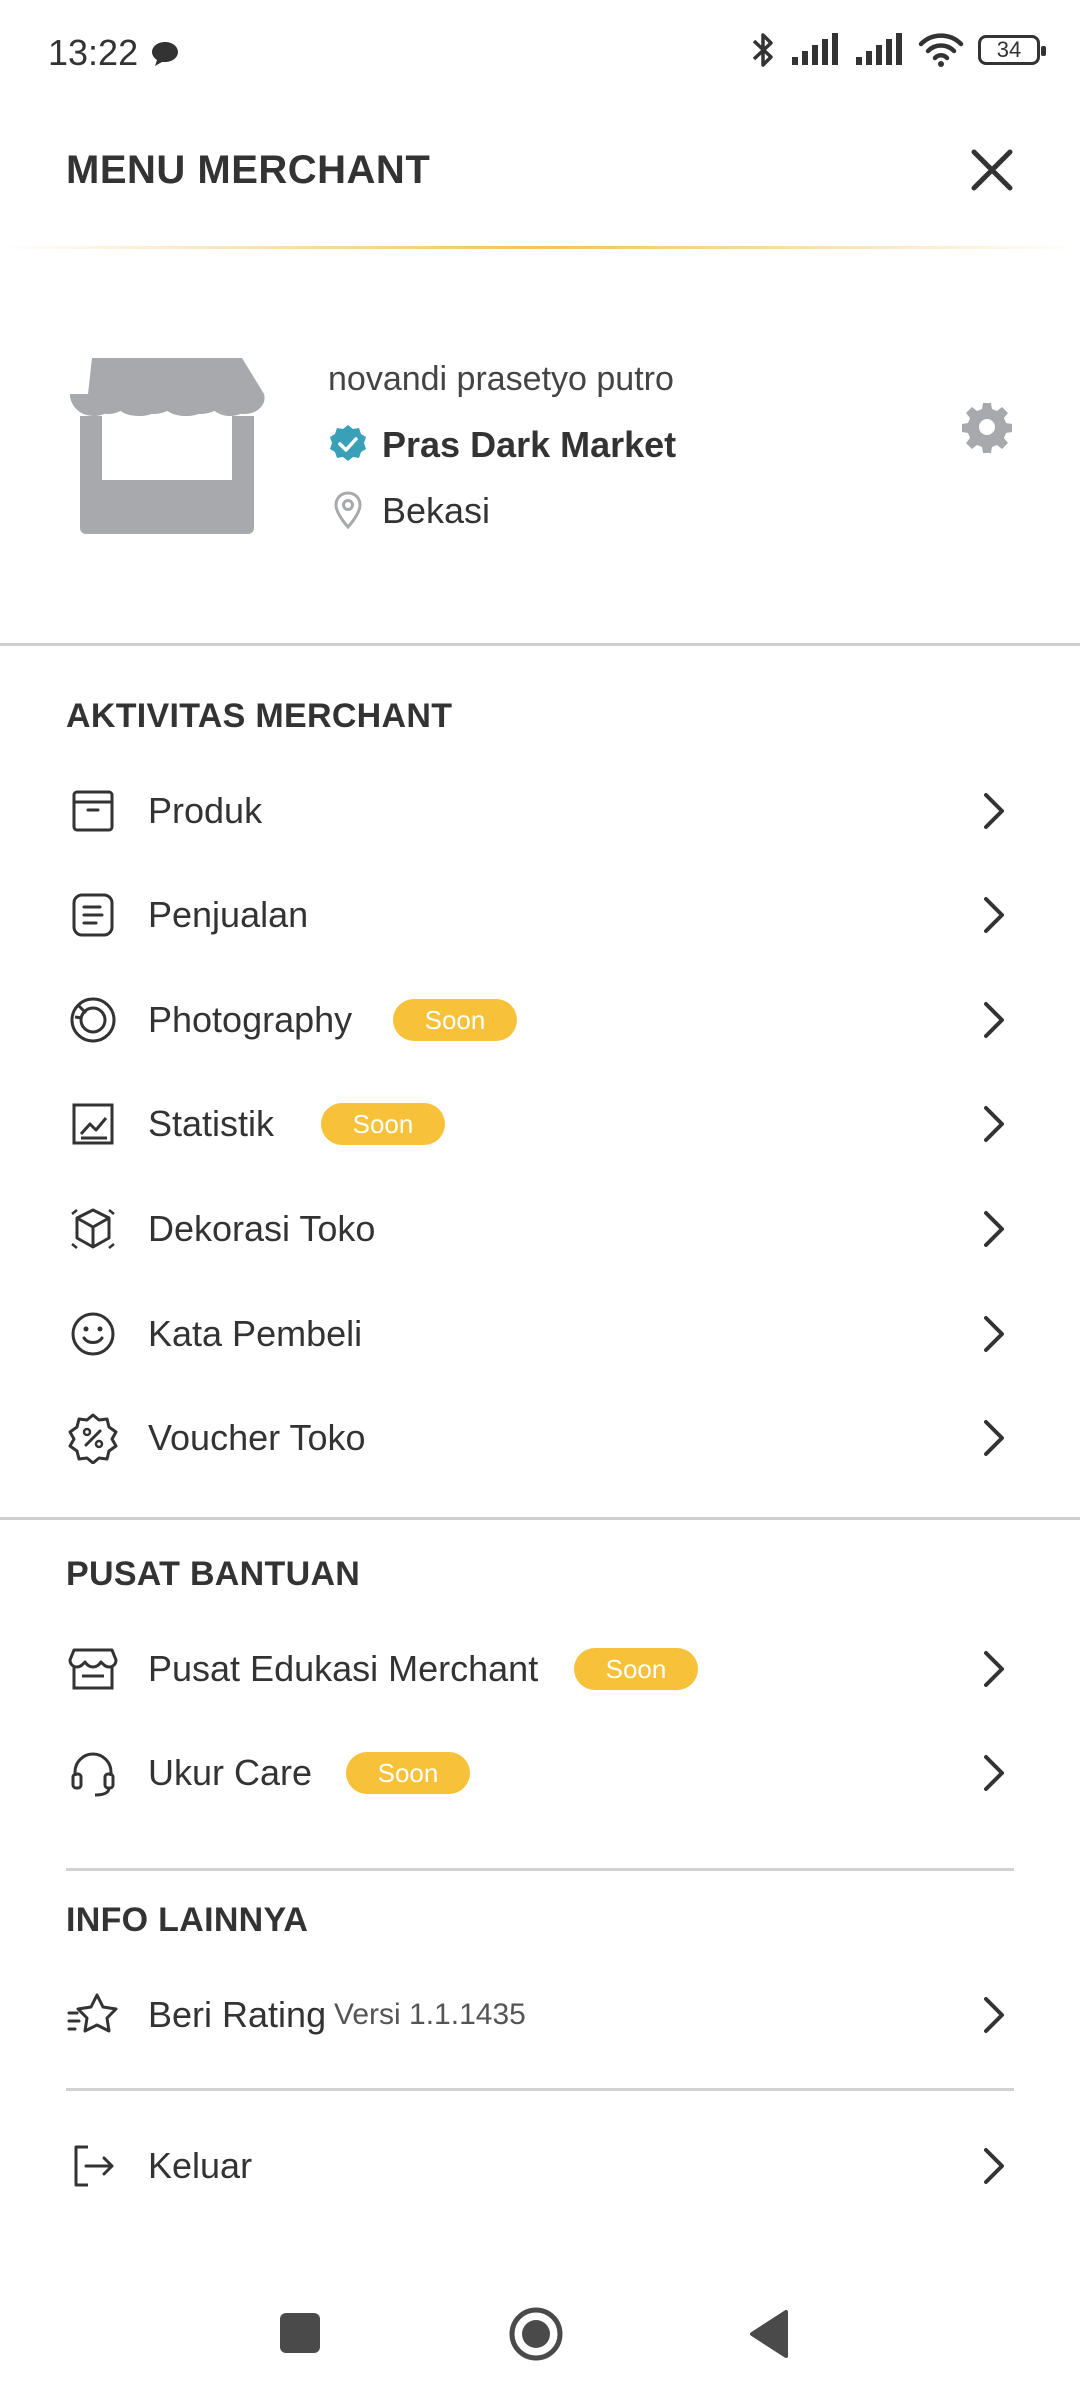  What do you see at coordinates (230, 1772) in the screenshot?
I see `menu-item-label: Ukur Care` at bounding box center [230, 1772].